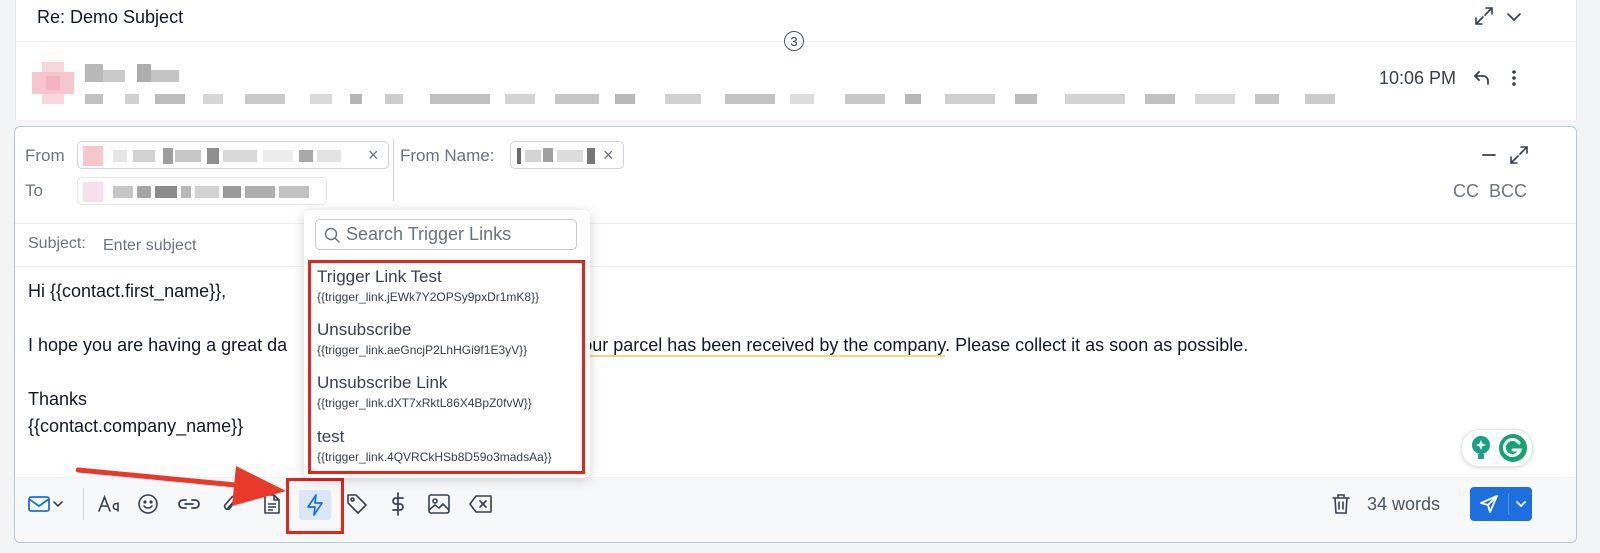 The height and width of the screenshot is (553, 1600). Describe the element at coordinates (795, 266) in the screenshot. I see `subject-divider` at that location.